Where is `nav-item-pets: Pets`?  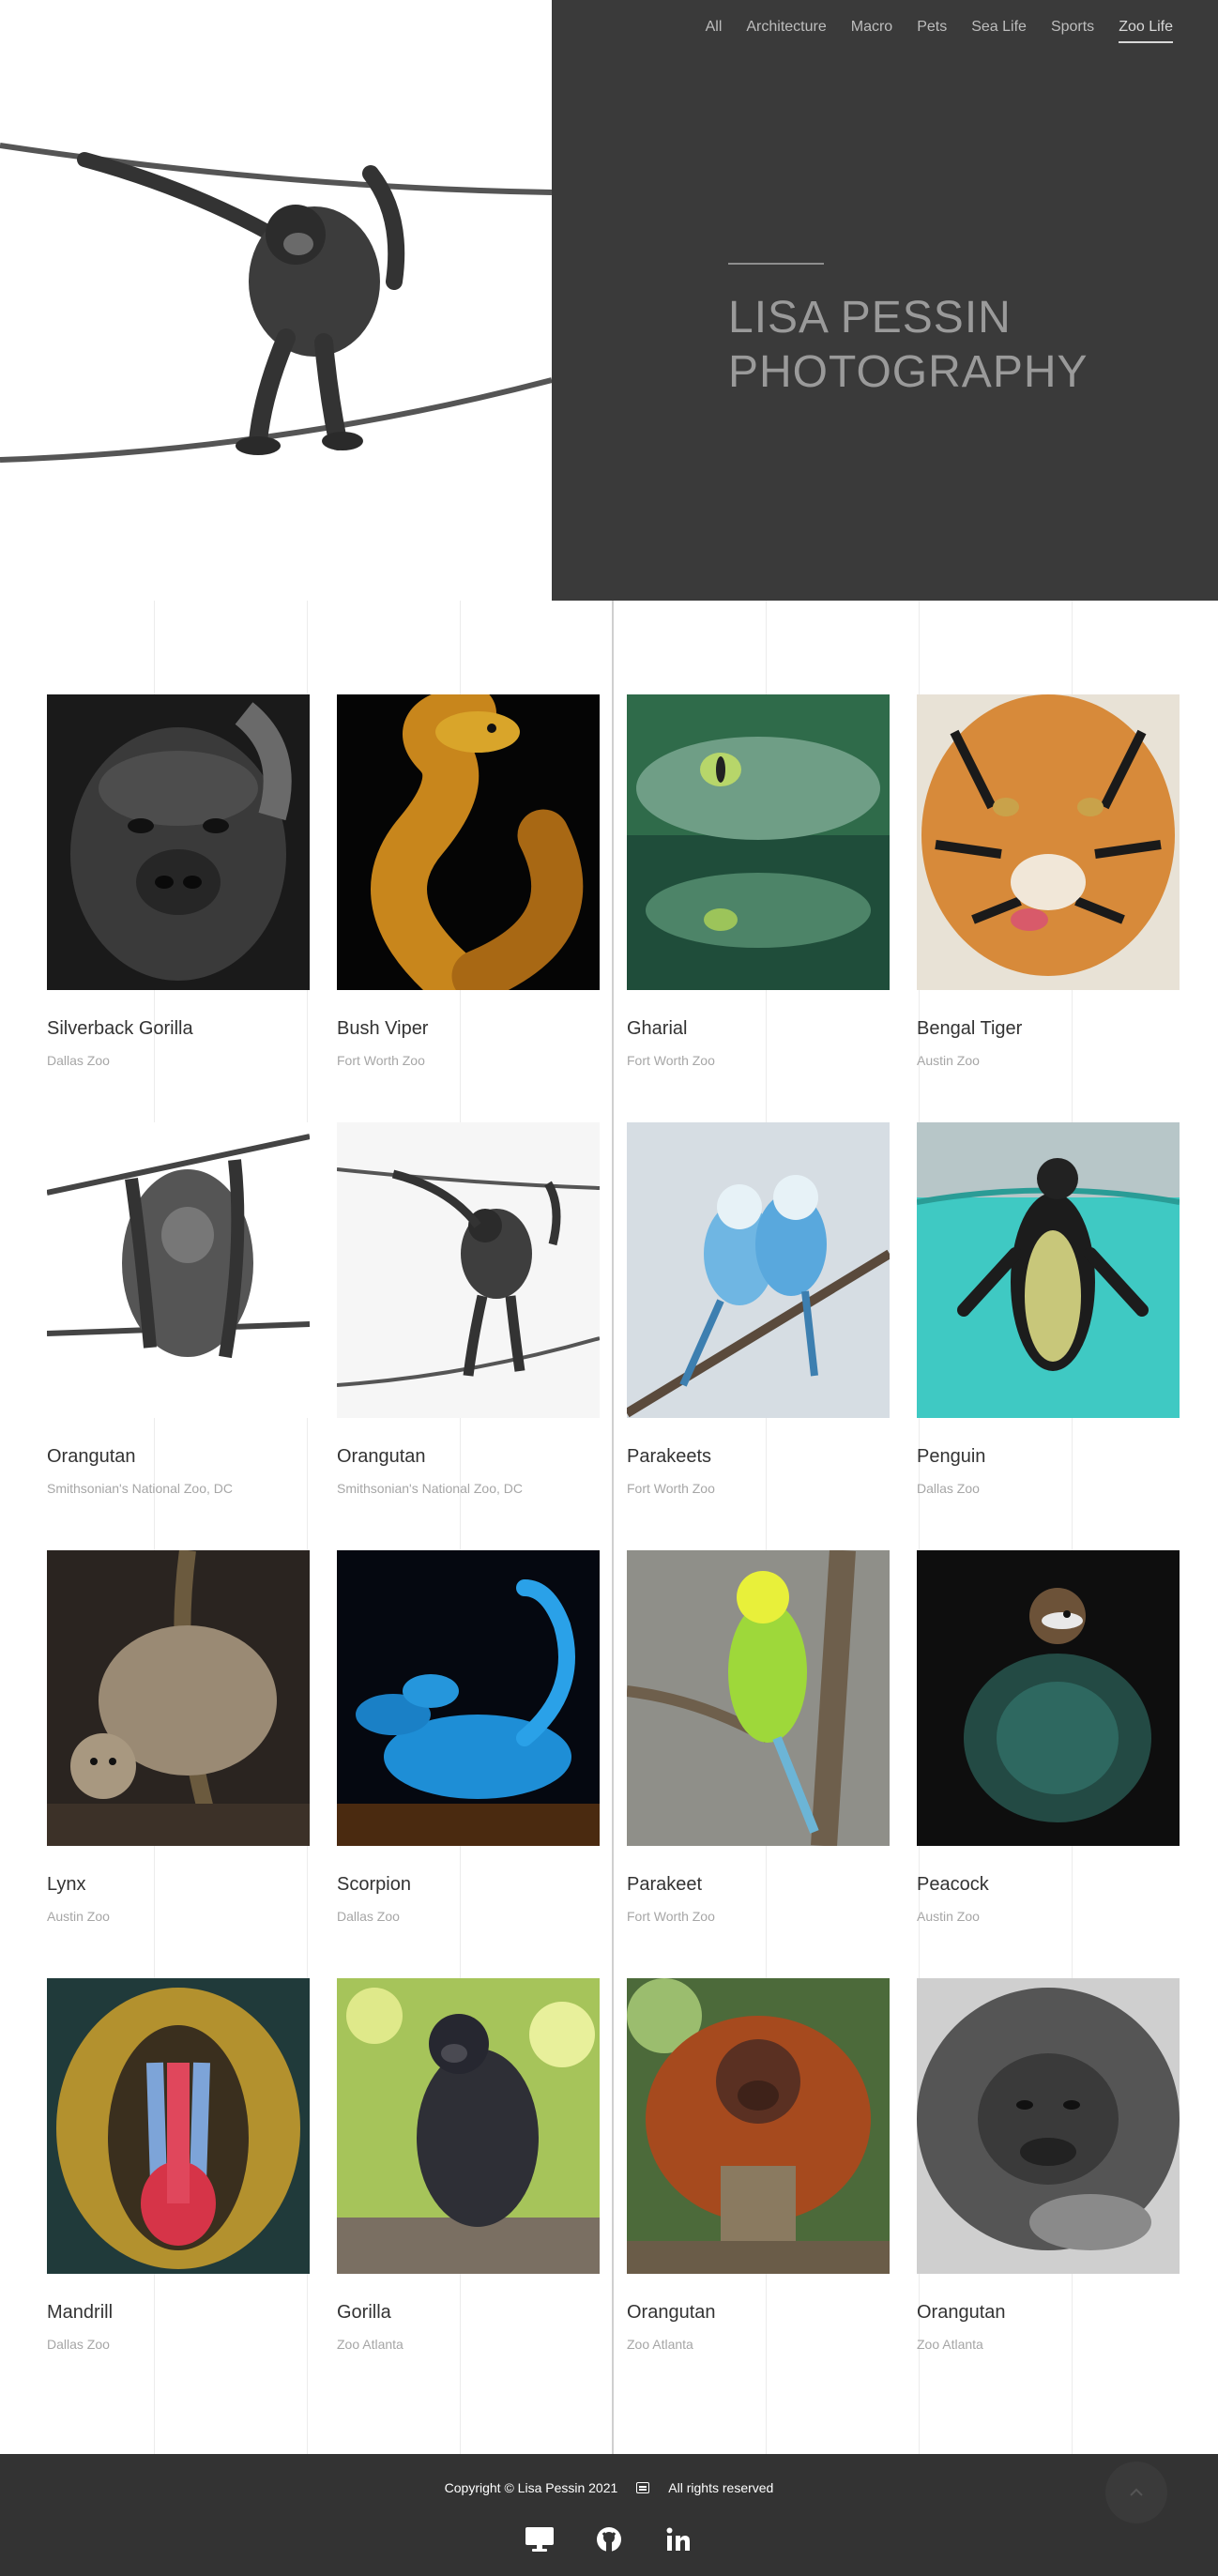
nav-item-pets: Pets is located at coordinates (932, 31).